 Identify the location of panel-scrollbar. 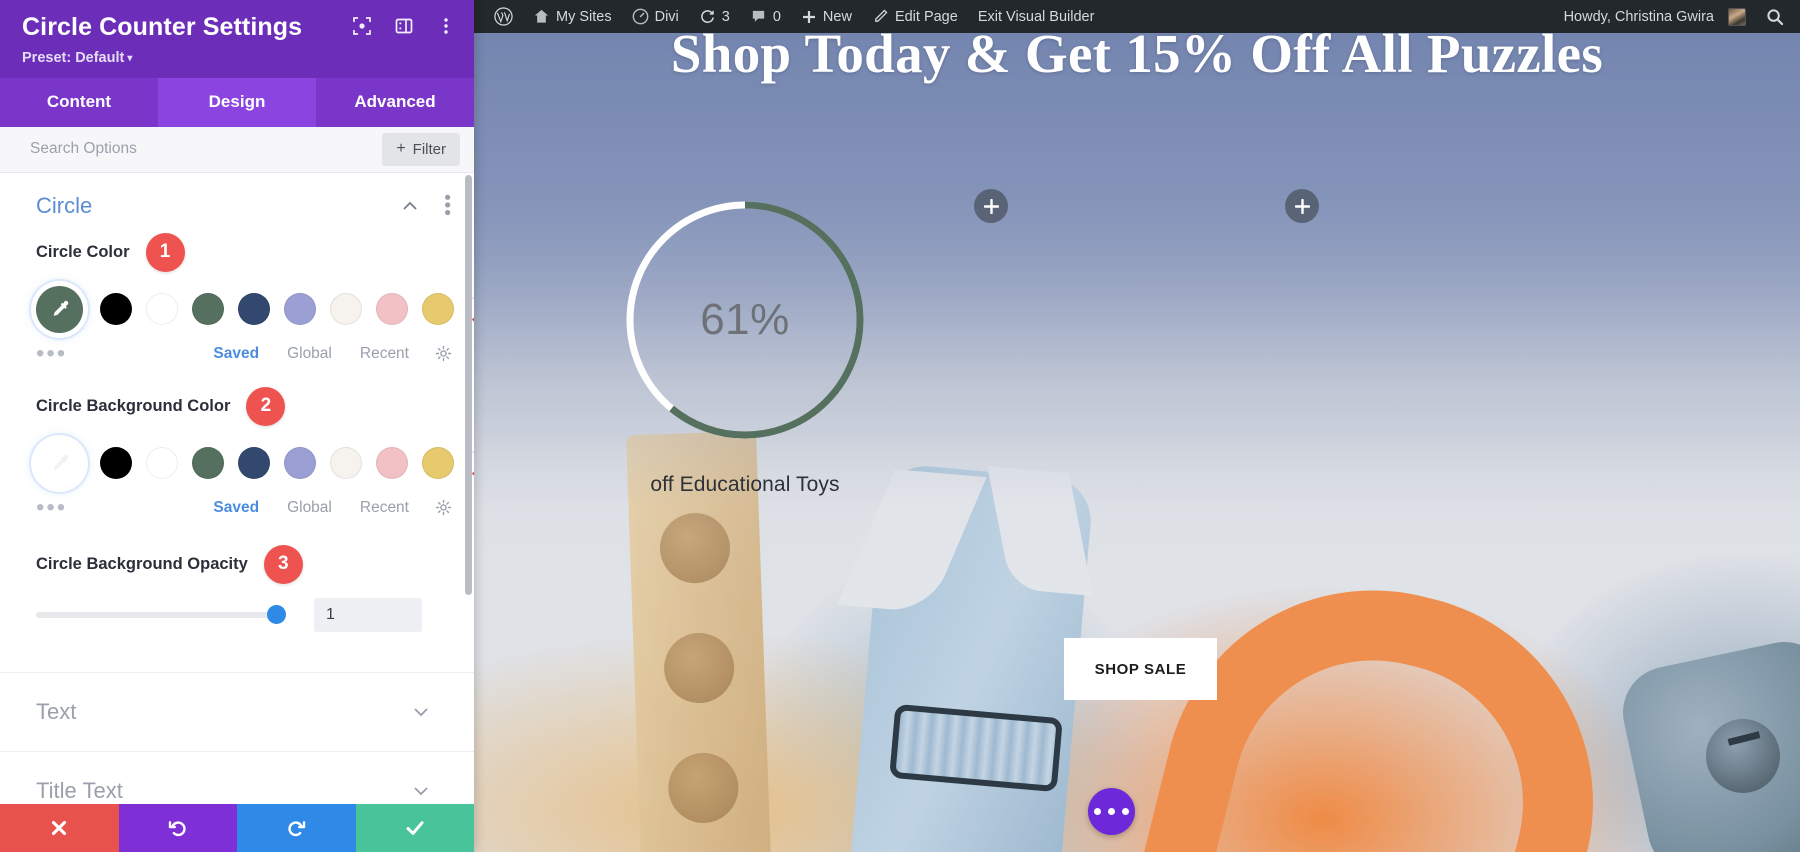
(468, 384).